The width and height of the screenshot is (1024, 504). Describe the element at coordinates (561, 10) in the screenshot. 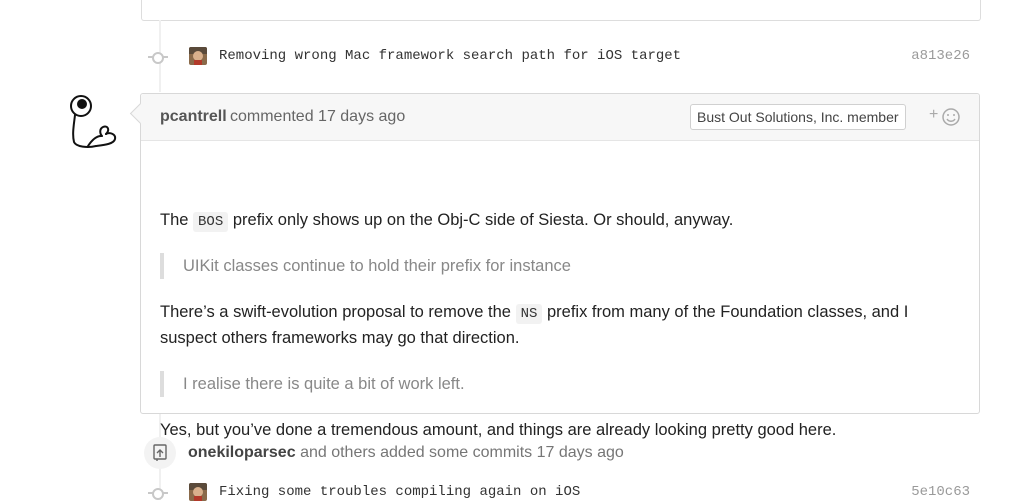

I see `previous-comment-box` at that location.